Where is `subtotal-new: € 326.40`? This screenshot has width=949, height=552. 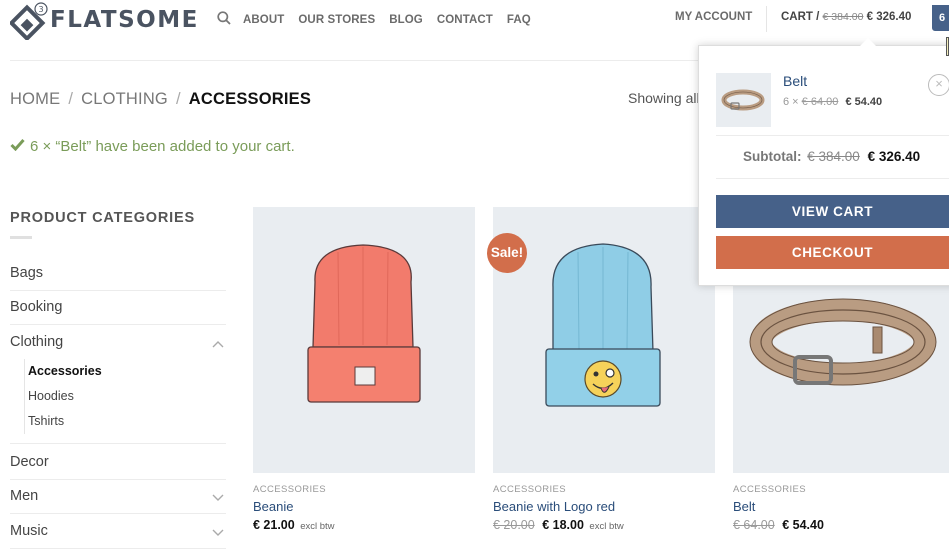
subtotal-new: € 326.40 is located at coordinates (894, 156).